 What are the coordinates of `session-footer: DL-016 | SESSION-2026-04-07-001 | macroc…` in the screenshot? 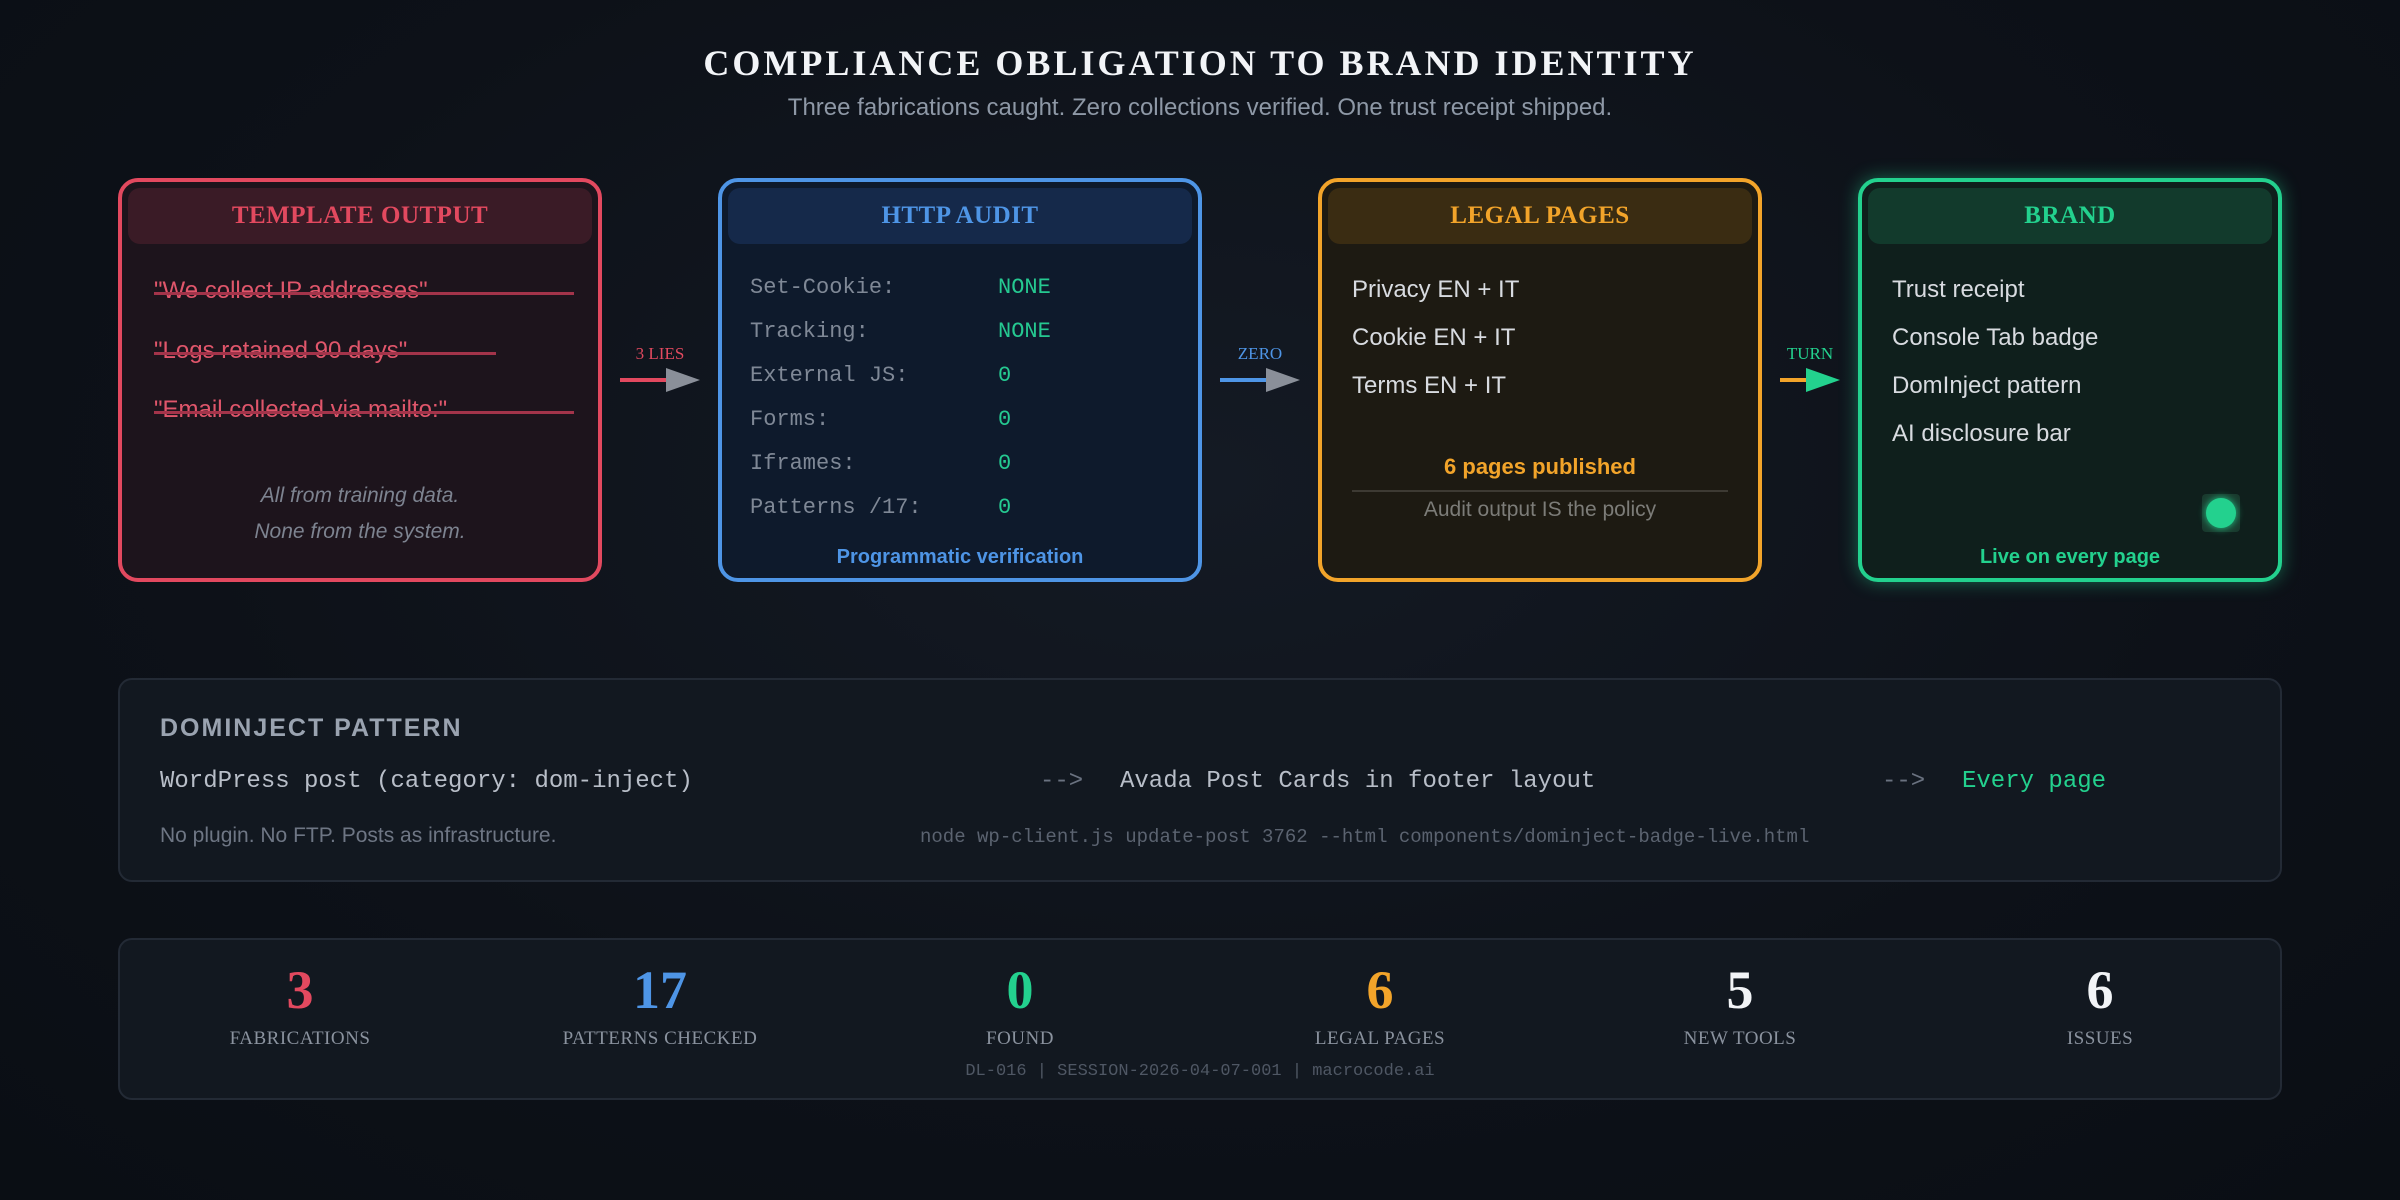 It's located at (1200, 1071).